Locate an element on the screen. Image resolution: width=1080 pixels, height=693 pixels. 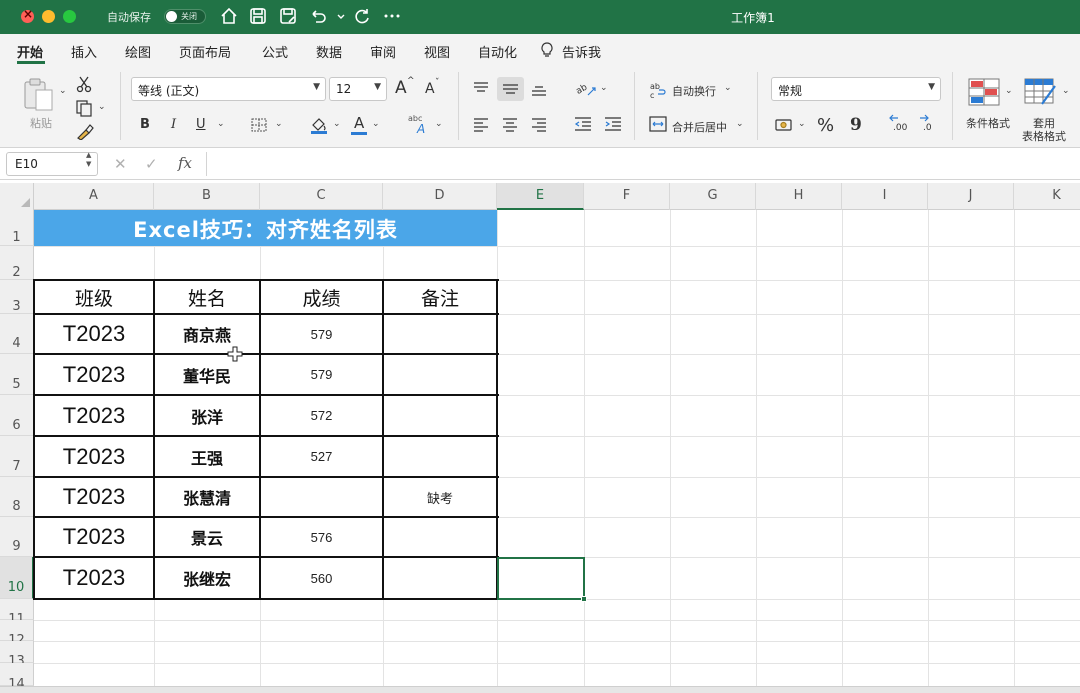
row-header-6: 6 is located at coordinates (17, 415).